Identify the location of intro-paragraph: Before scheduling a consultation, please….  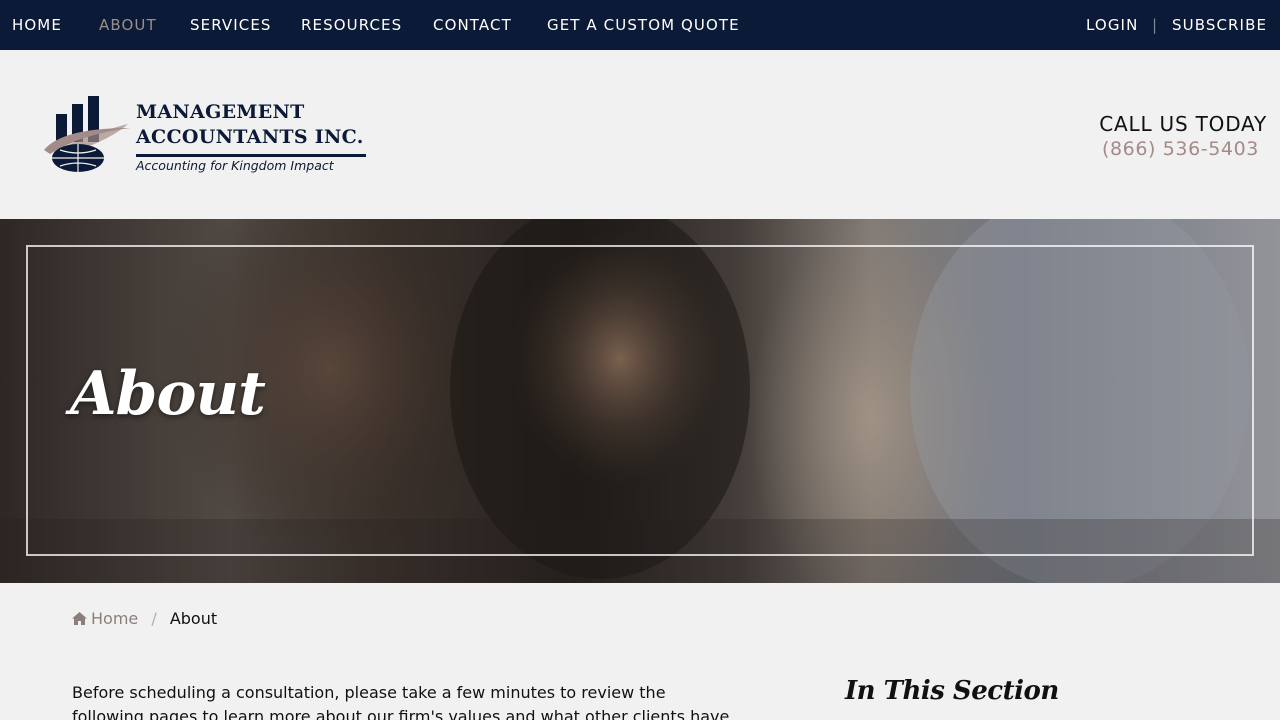
(401, 701).